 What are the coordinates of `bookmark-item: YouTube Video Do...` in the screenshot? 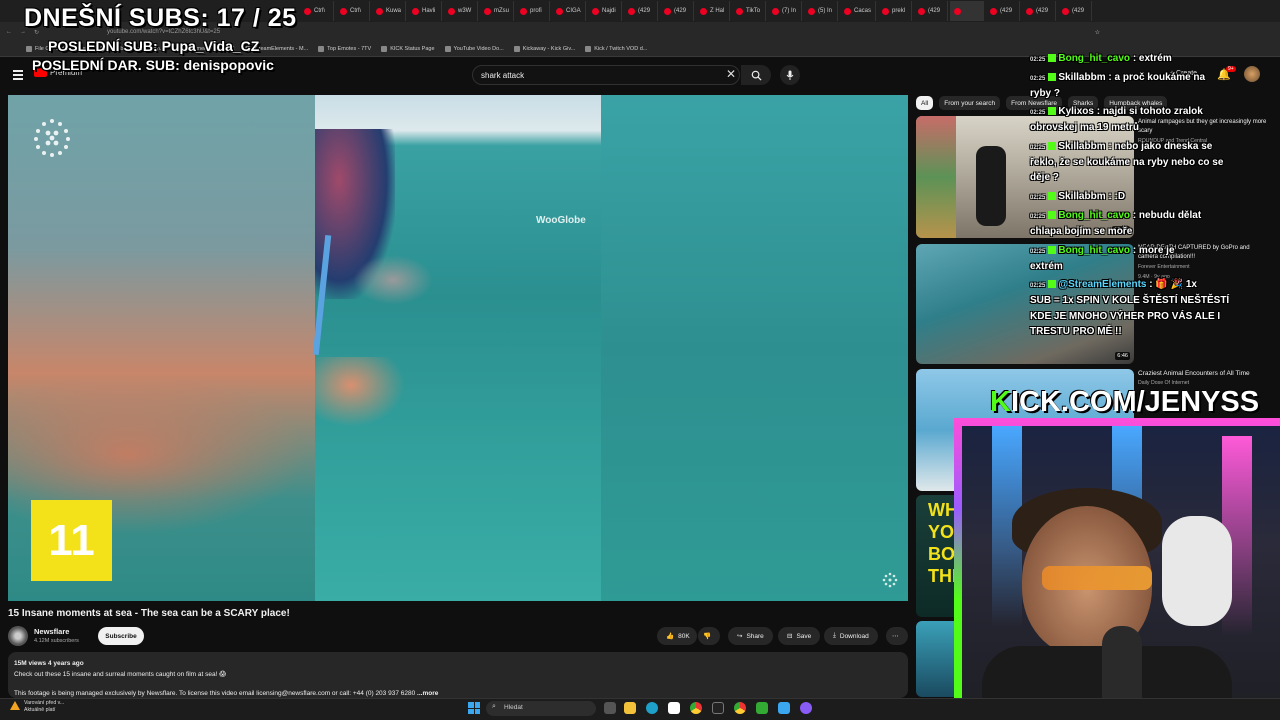 It's located at (474, 49).